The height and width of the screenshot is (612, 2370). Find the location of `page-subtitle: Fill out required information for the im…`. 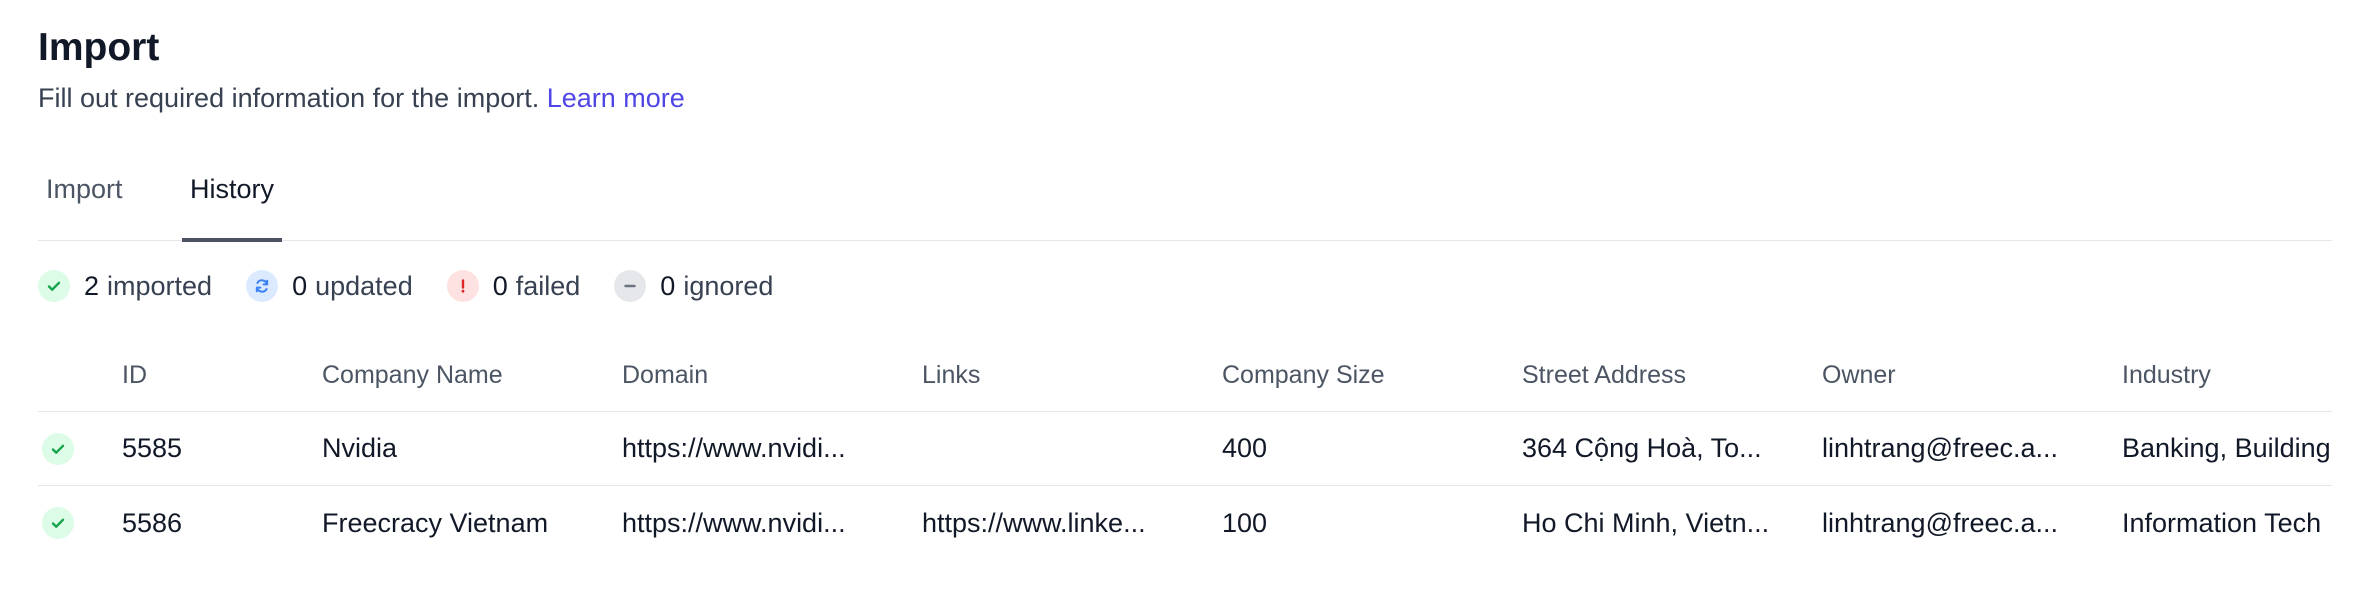

page-subtitle: Fill out required information for the im… is located at coordinates (361, 98).